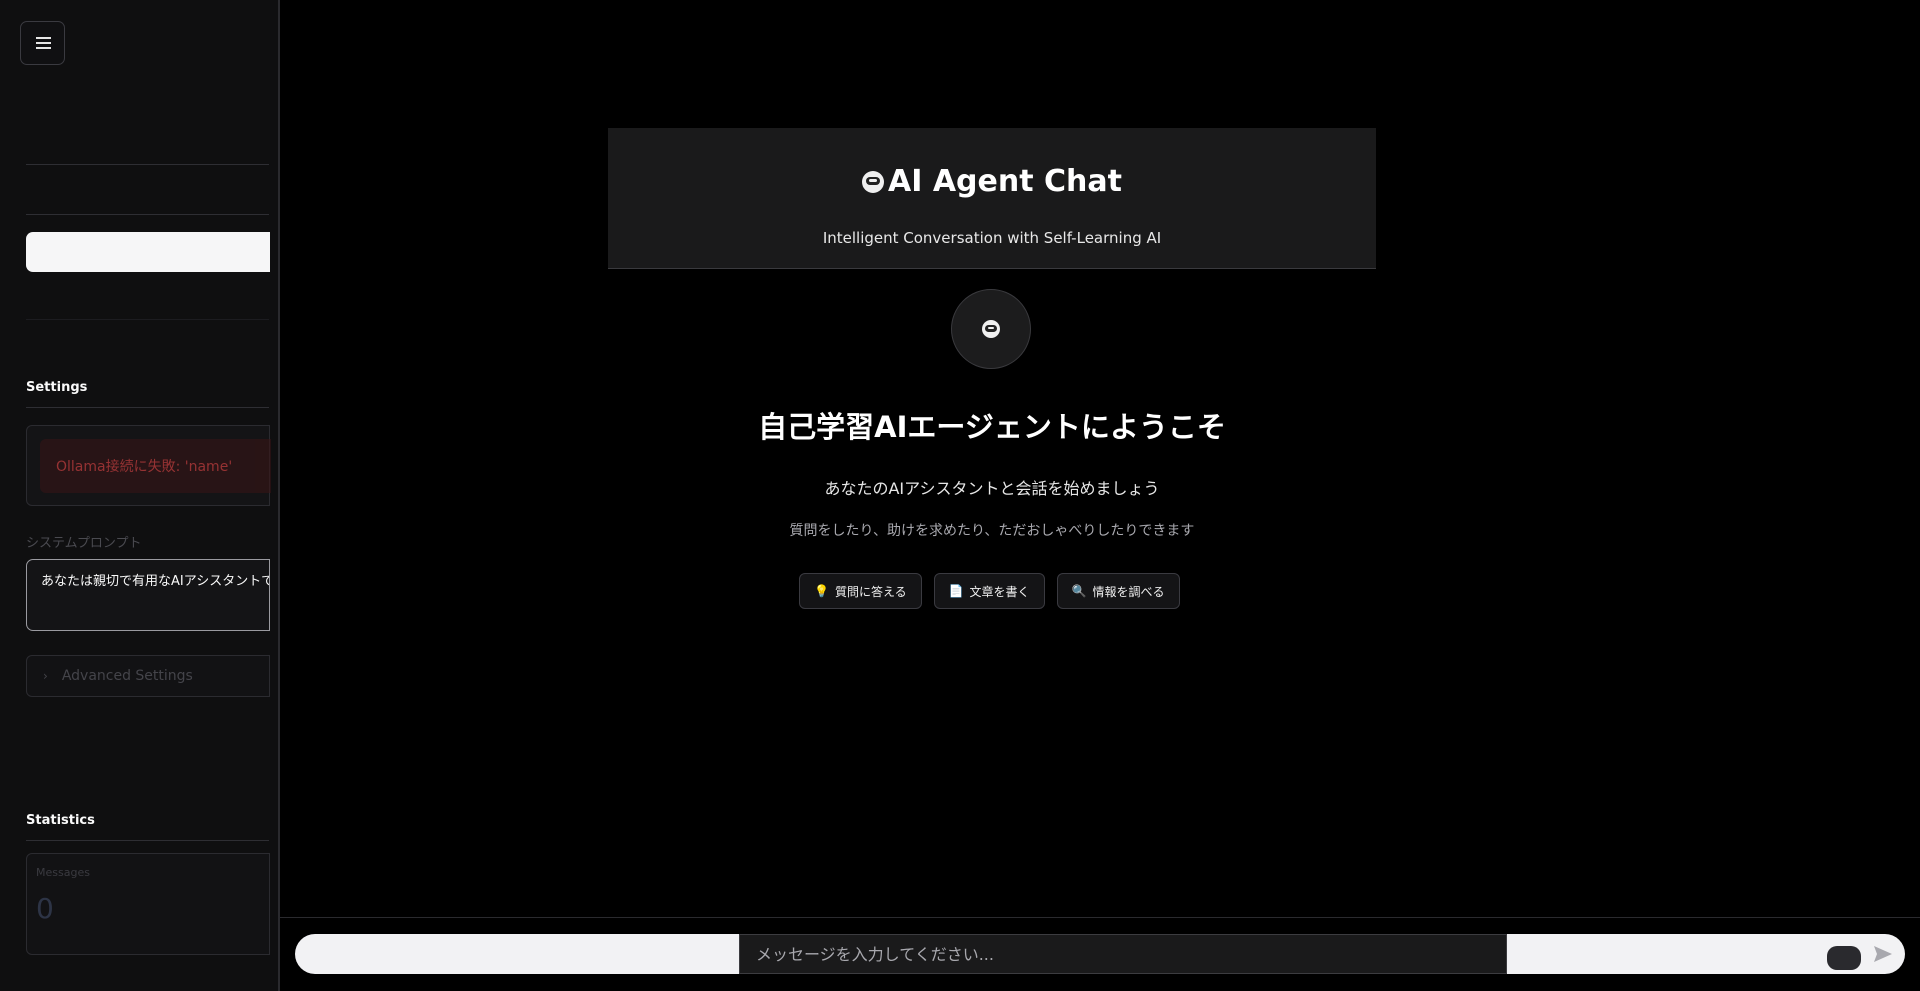 This screenshot has height=991, width=1920. I want to click on chevron-right-icon: ›, so click(45, 676).